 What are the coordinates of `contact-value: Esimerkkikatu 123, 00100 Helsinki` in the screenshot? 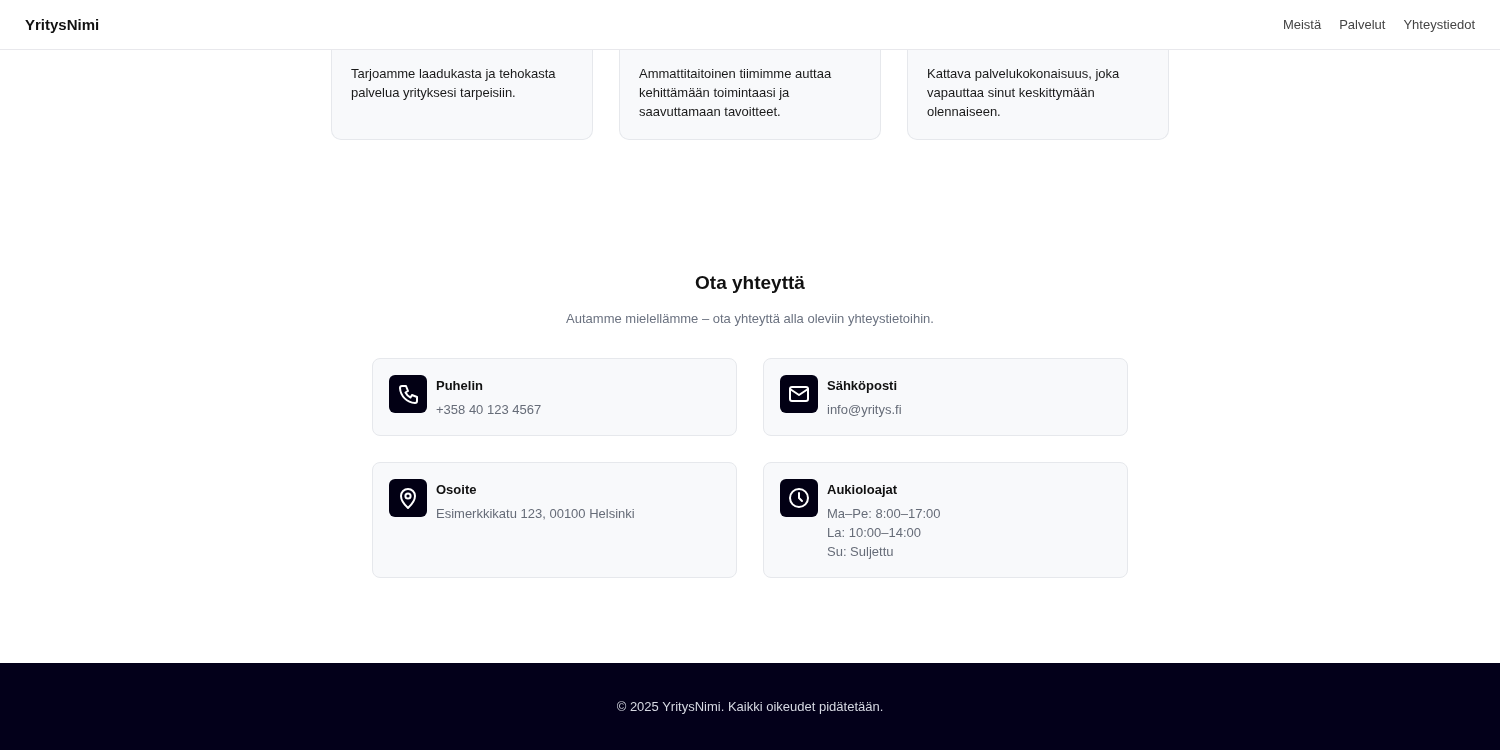 It's located at (535, 514).